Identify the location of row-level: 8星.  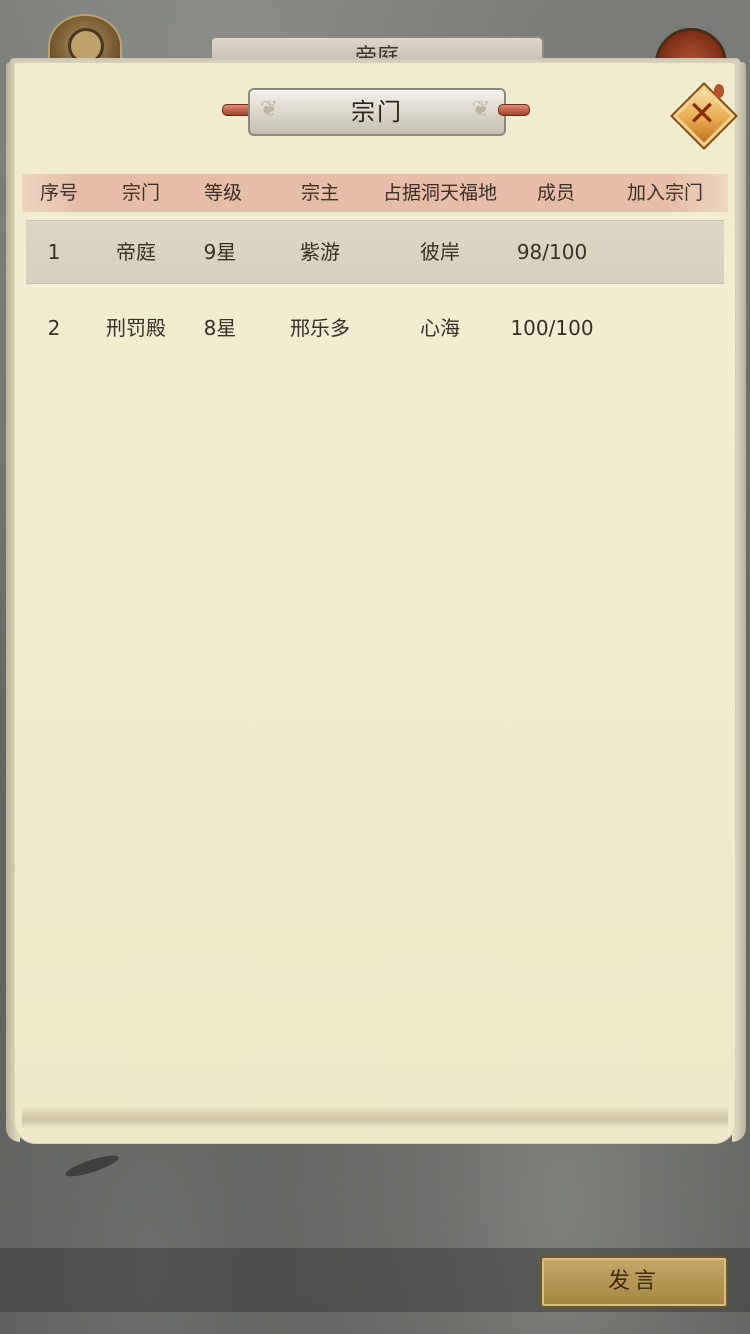
(220, 328).